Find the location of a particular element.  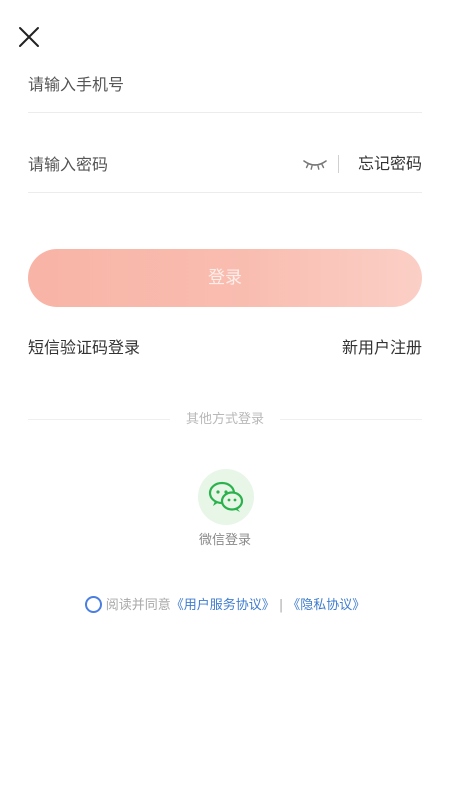

password-field-row: 忘记密码 is located at coordinates (225, 164).